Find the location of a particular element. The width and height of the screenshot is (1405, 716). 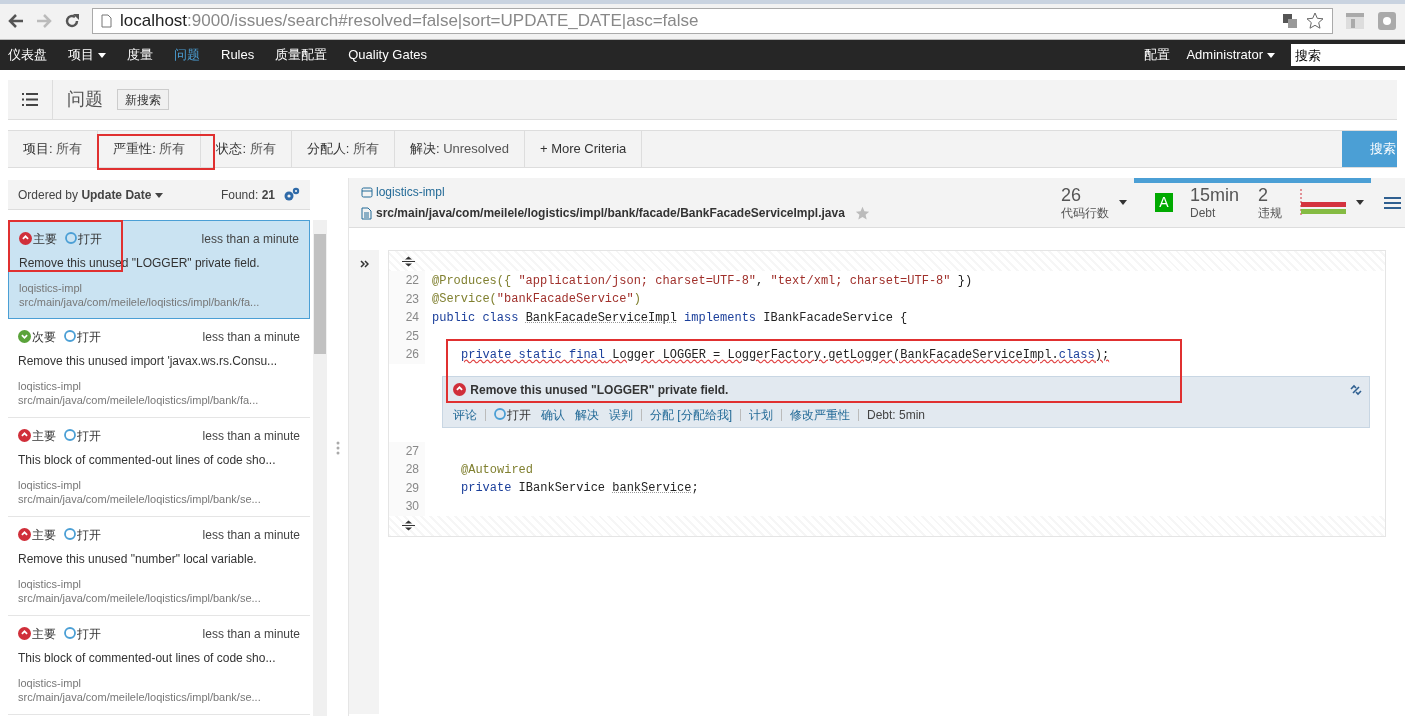

nav-link: 问题 is located at coordinates (187, 55).